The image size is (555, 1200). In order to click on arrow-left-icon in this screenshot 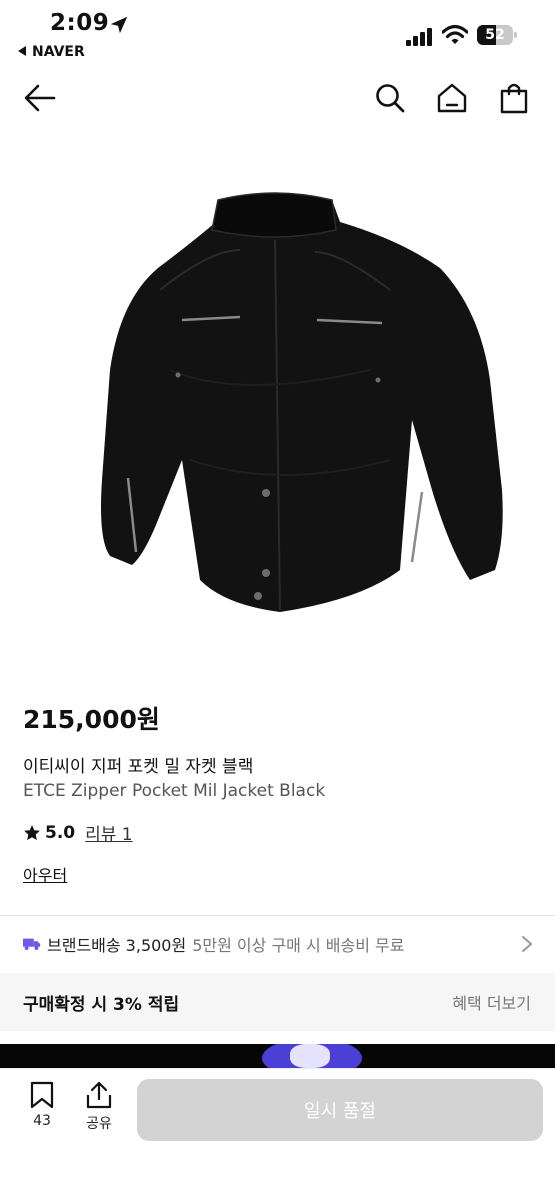, I will do `click(40, 98)`.